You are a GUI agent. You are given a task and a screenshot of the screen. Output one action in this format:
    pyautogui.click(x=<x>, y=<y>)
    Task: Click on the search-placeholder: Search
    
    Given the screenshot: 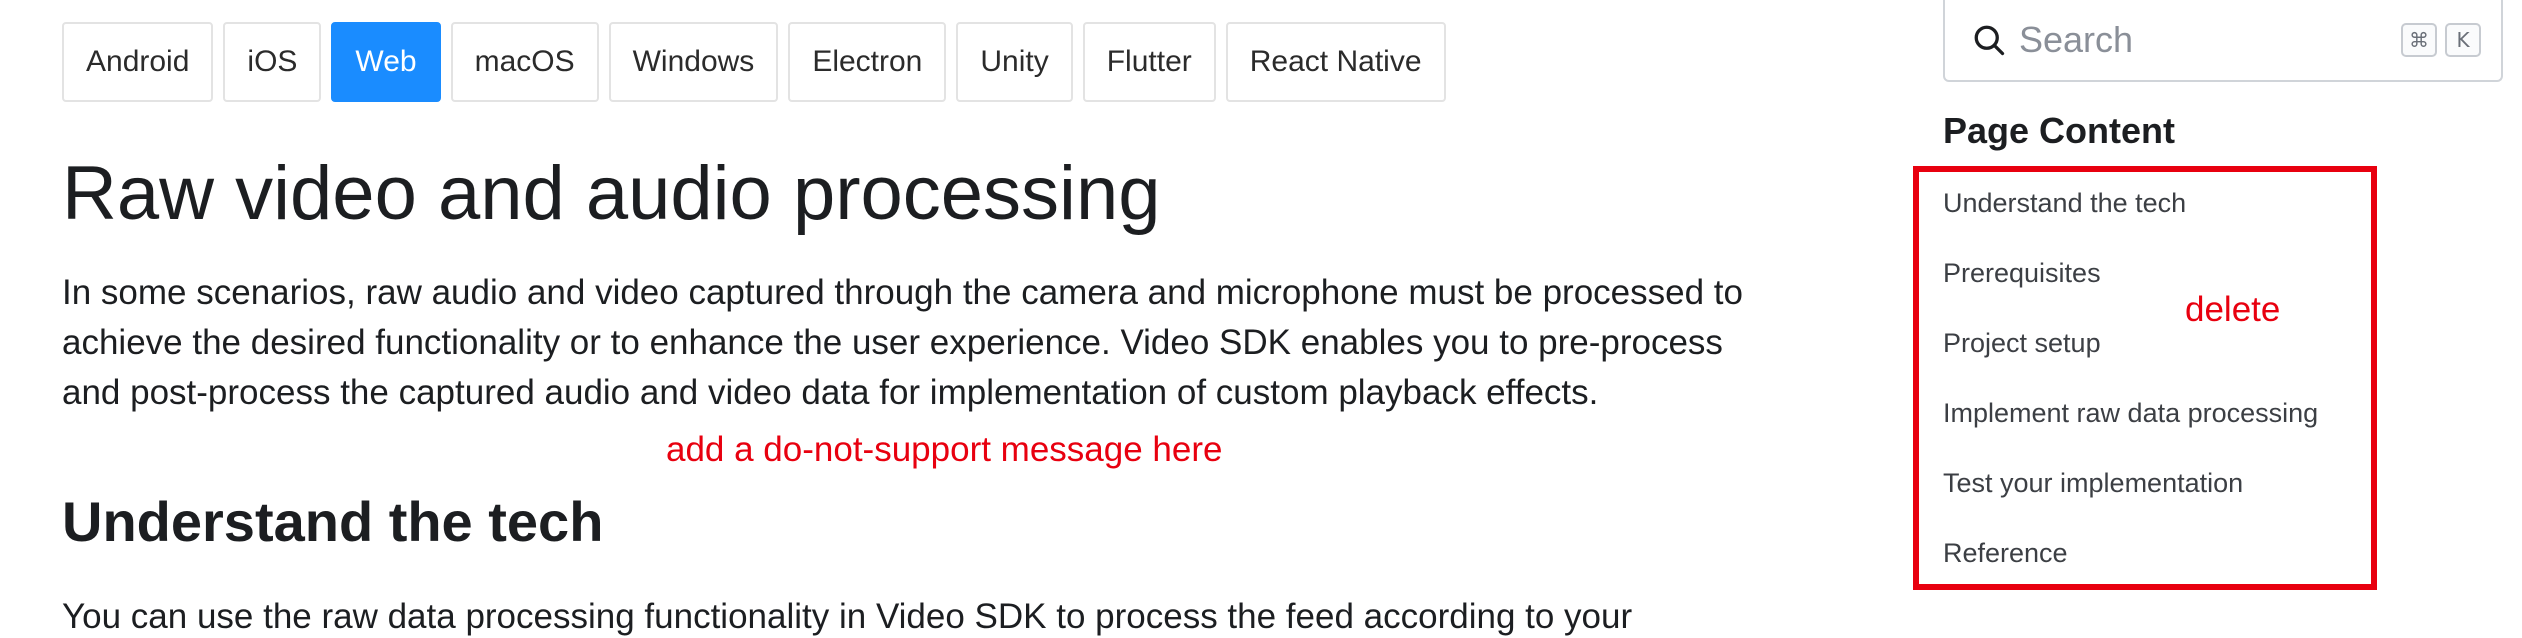 What is the action you would take?
    pyautogui.click(x=2076, y=39)
    